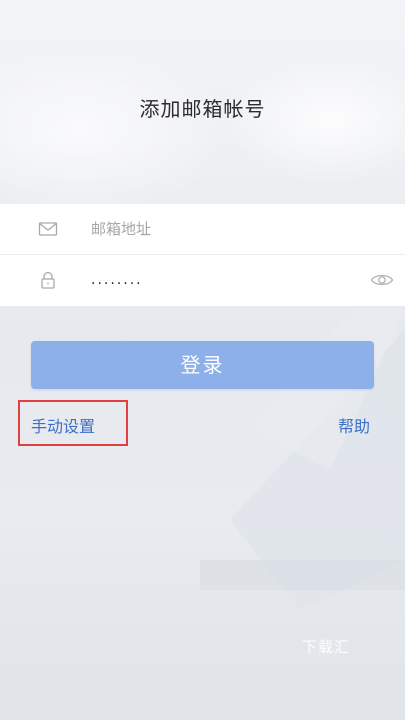 The image size is (405, 720). What do you see at coordinates (202, 109) in the screenshot?
I see `page-title: 添加邮箱帐号` at bounding box center [202, 109].